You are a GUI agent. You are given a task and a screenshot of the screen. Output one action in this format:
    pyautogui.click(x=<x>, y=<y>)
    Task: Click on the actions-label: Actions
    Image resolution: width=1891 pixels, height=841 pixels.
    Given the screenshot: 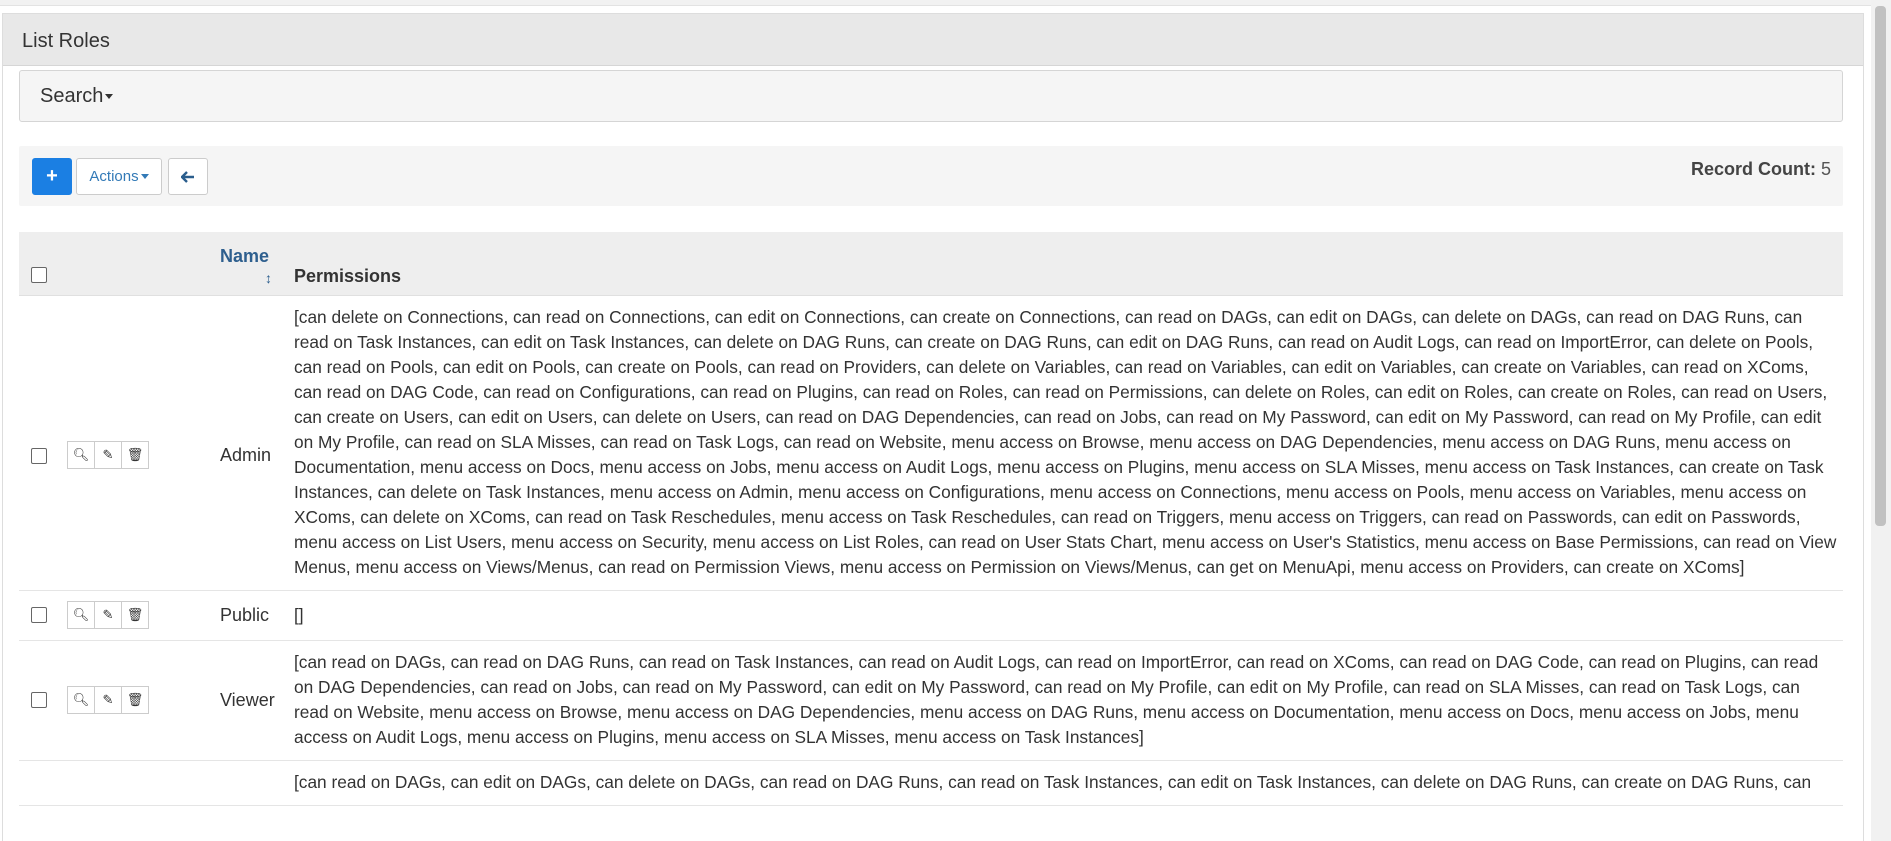 What is the action you would take?
    pyautogui.click(x=114, y=176)
    